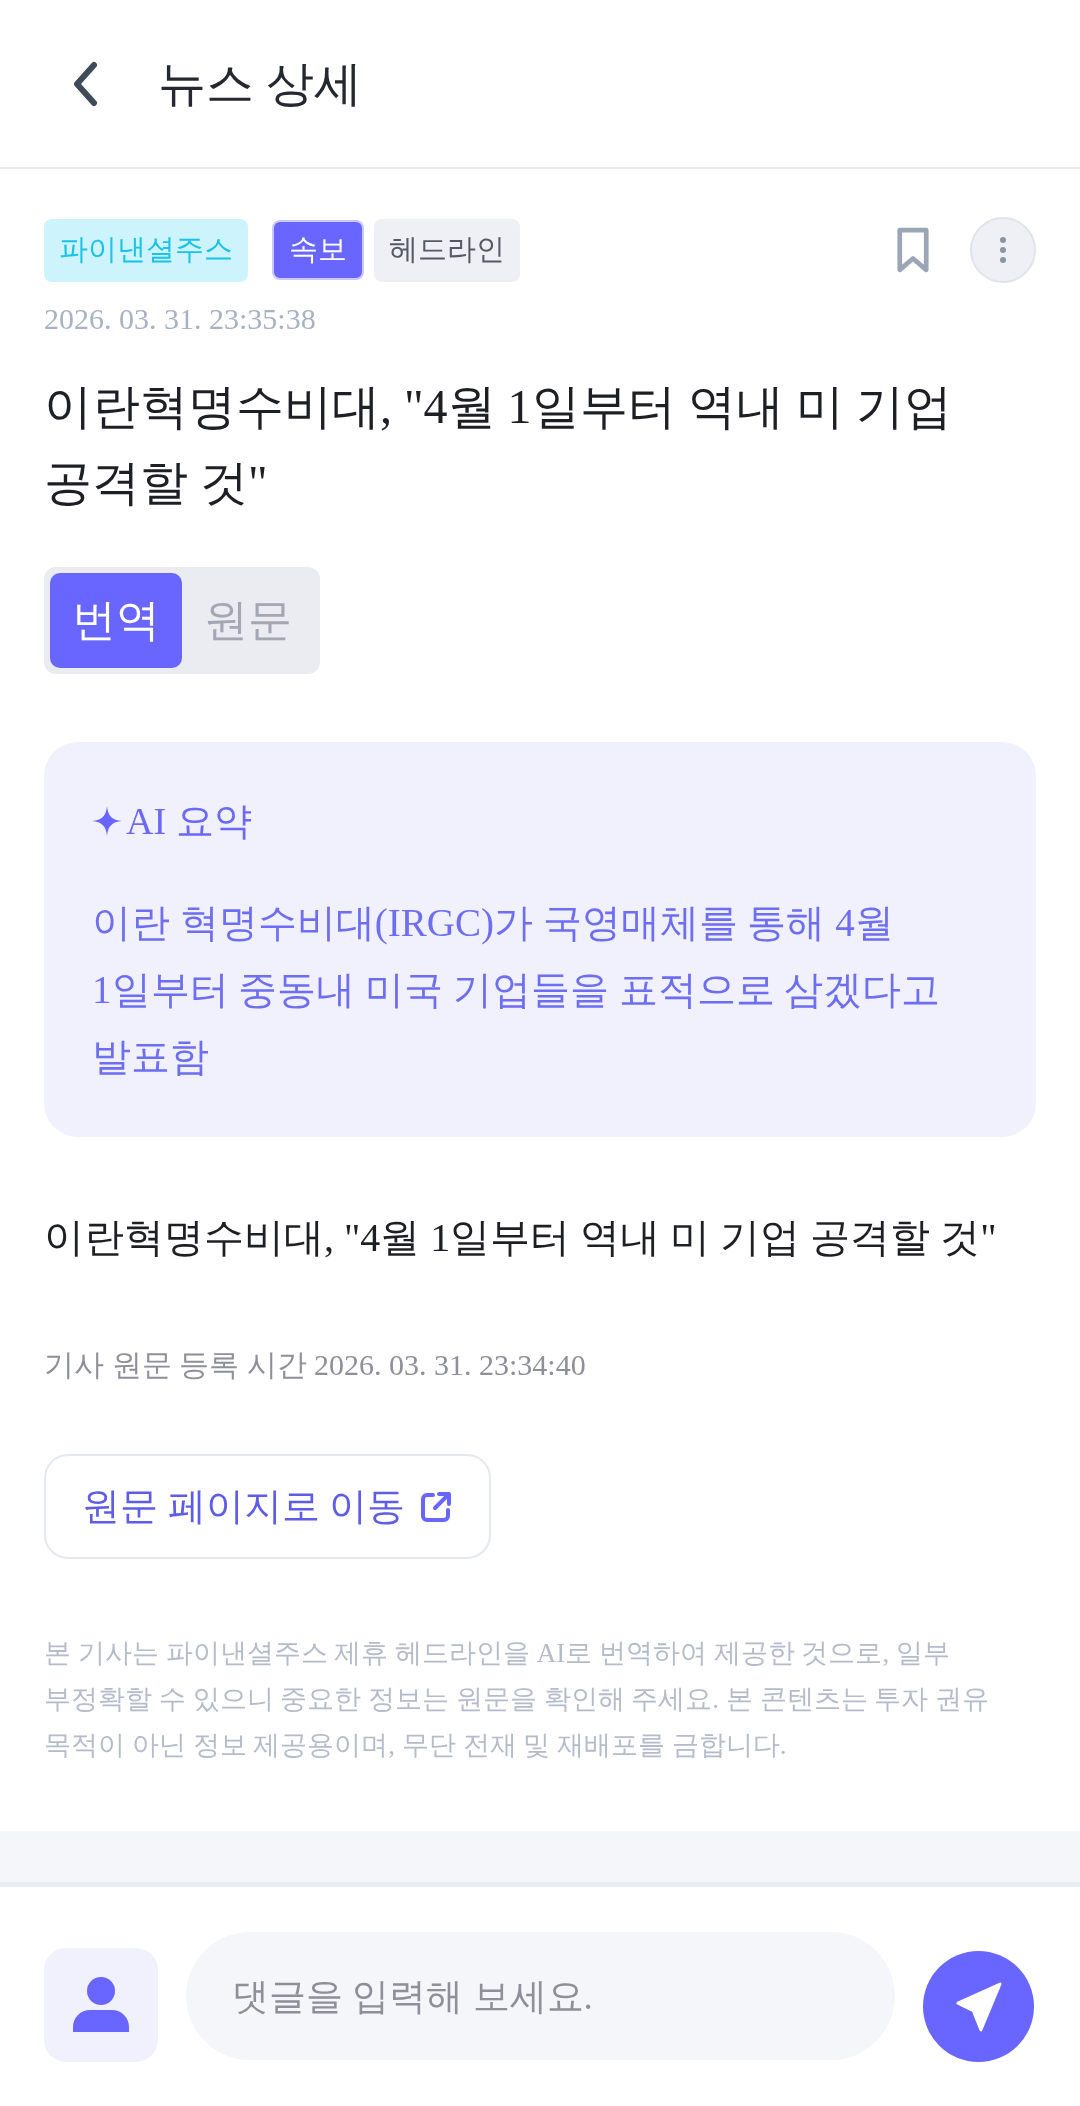  Describe the element at coordinates (189, 821) in the screenshot. I see `summary-title: AI 요약` at that location.